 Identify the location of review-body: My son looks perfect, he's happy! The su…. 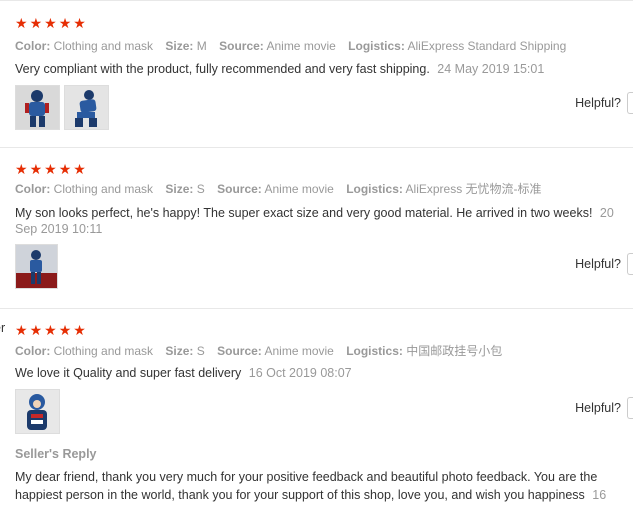
(304, 213).